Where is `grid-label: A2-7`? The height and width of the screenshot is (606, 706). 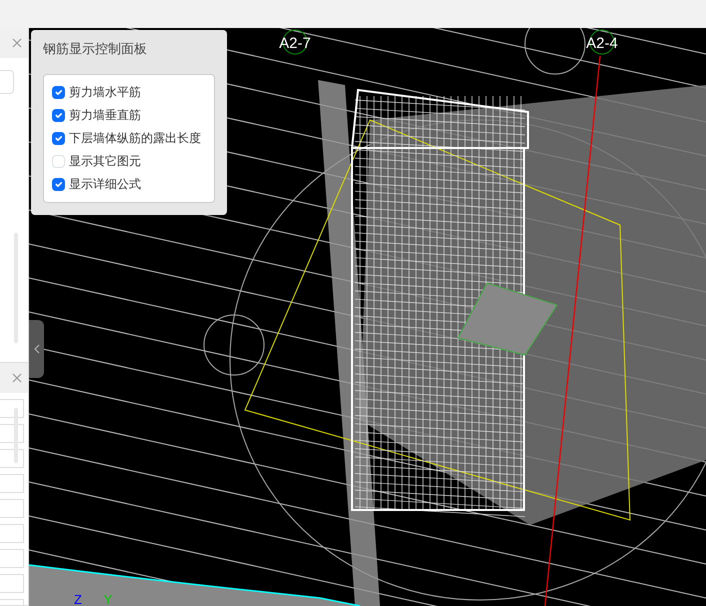
grid-label: A2-7 is located at coordinates (295, 43).